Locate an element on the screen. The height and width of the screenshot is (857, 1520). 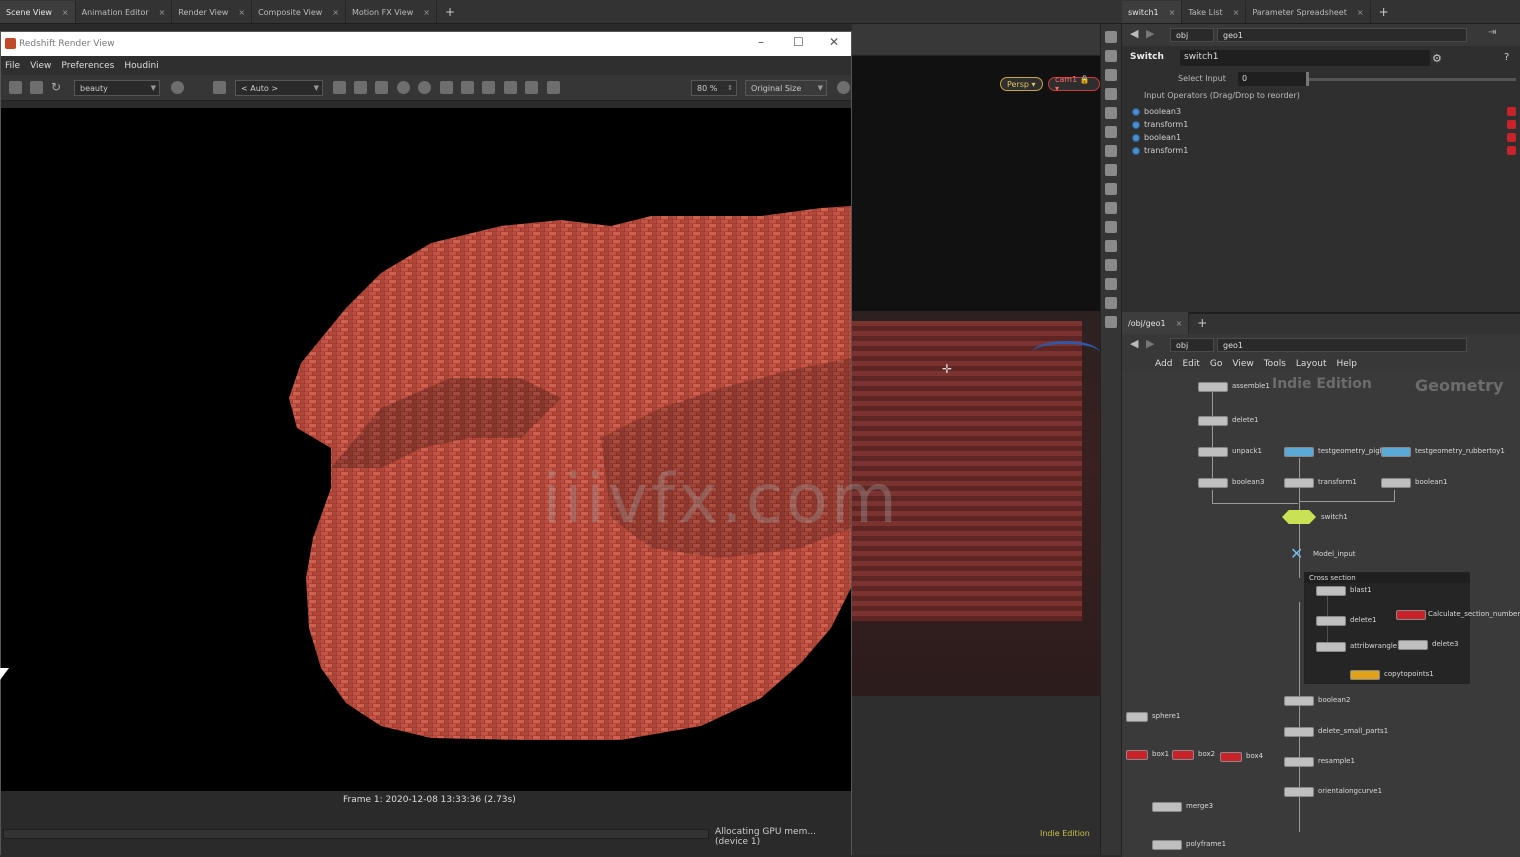
pencil-icon is located at coordinates (1111, 246).